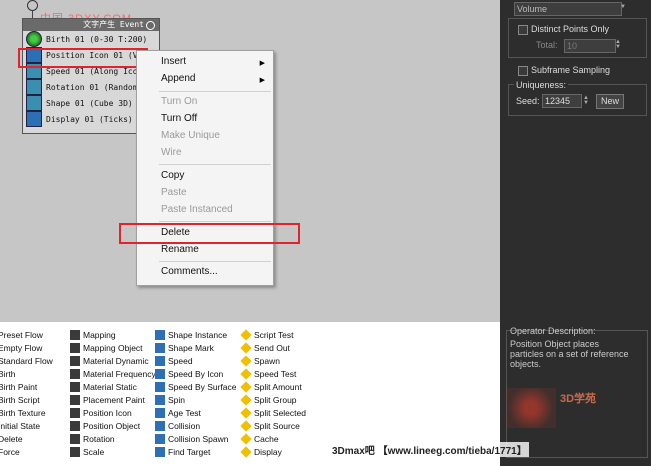 This screenshot has width=651, height=466. What do you see at coordinates (196, 373) in the screenshot?
I see `depot-item: Speed By Icon` at bounding box center [196, 373].